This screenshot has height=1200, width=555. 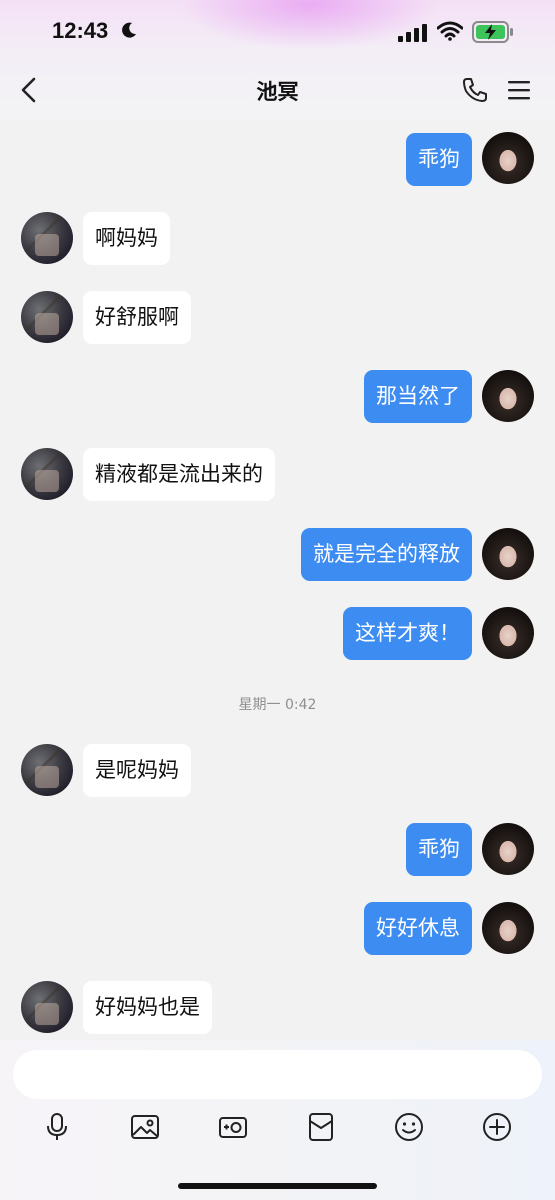 What do you see at coordinates (475, 90) in the screenshot?
I see `phone-call-button` at bounding box center [475, 90].